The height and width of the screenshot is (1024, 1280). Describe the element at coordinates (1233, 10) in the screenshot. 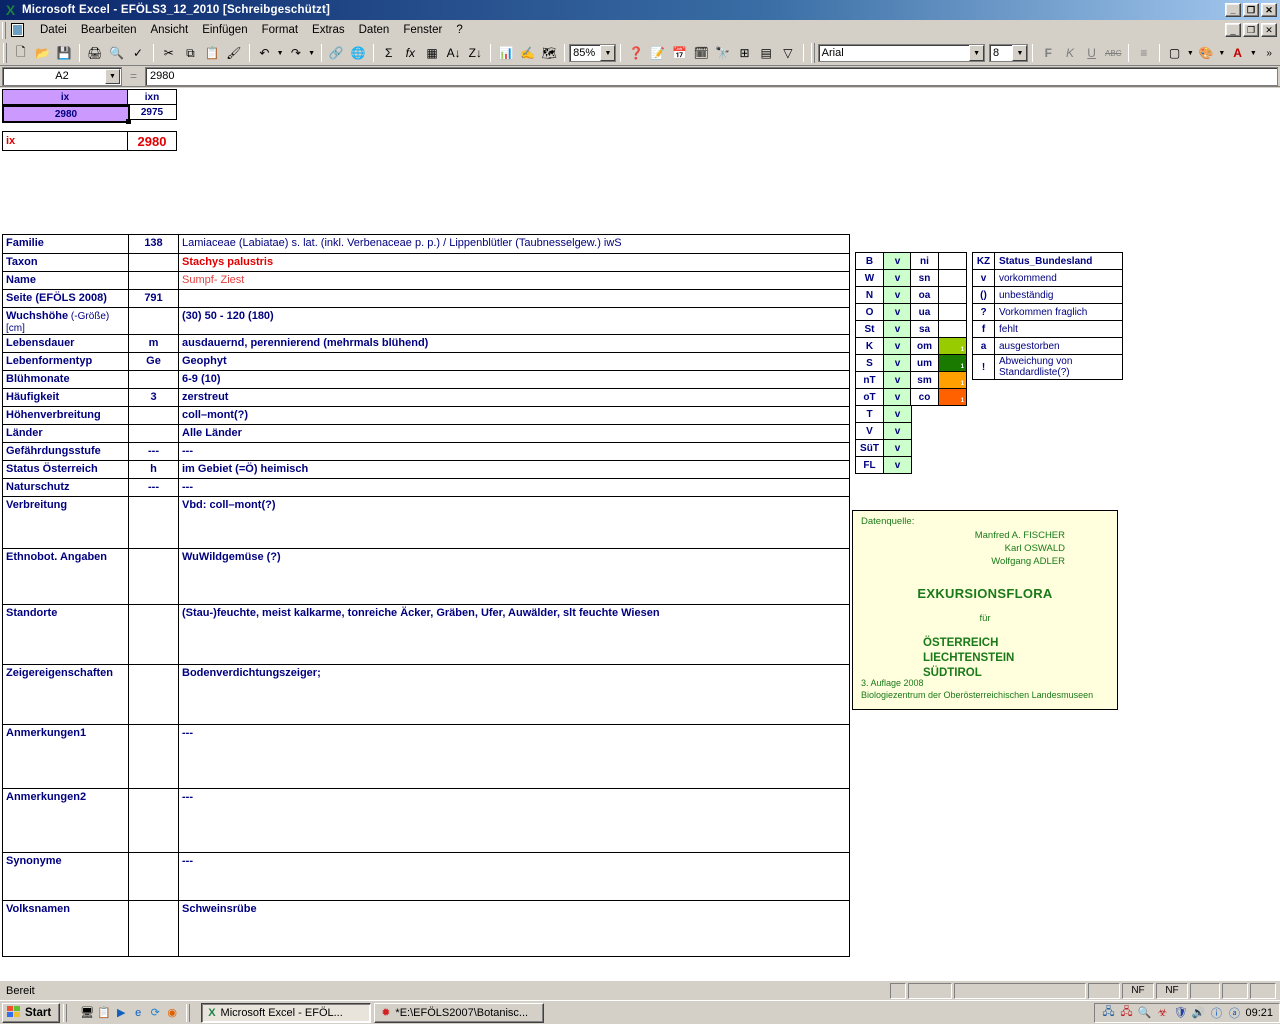

I see `minimize-button: _` at that location.